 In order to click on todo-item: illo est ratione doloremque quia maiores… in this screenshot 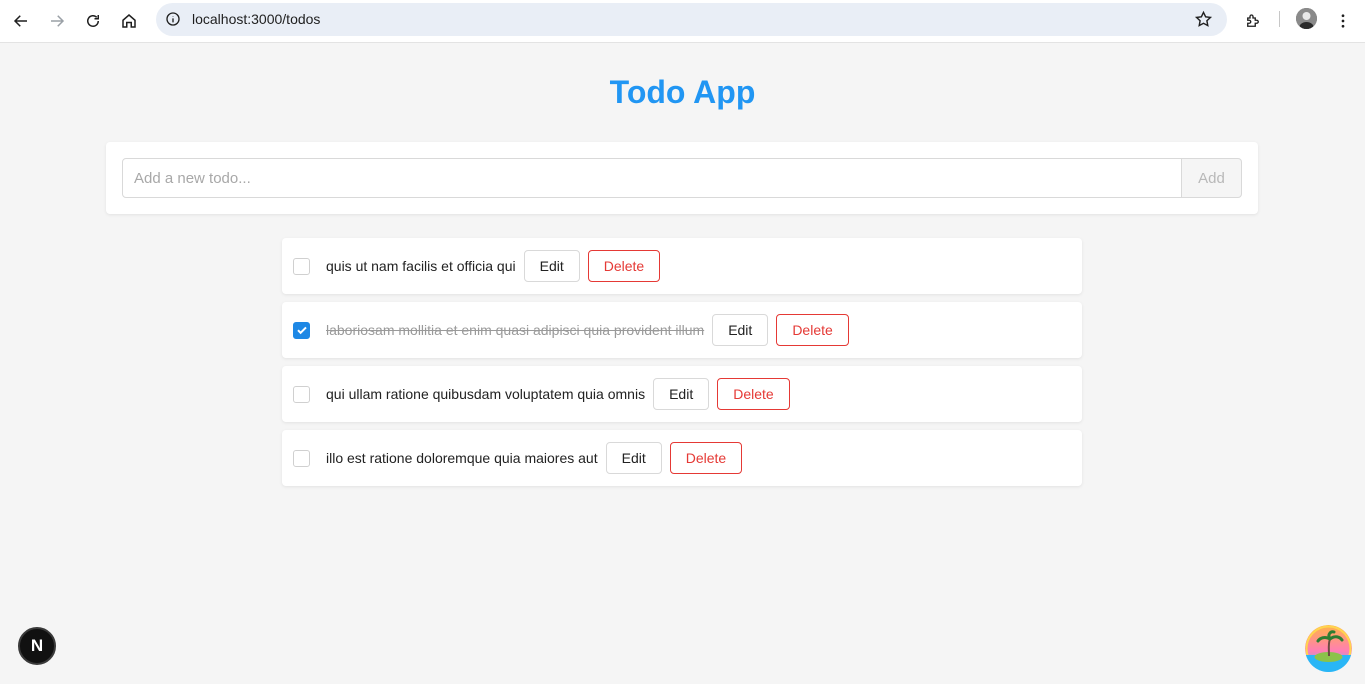, I will do `click(682, 458)`.